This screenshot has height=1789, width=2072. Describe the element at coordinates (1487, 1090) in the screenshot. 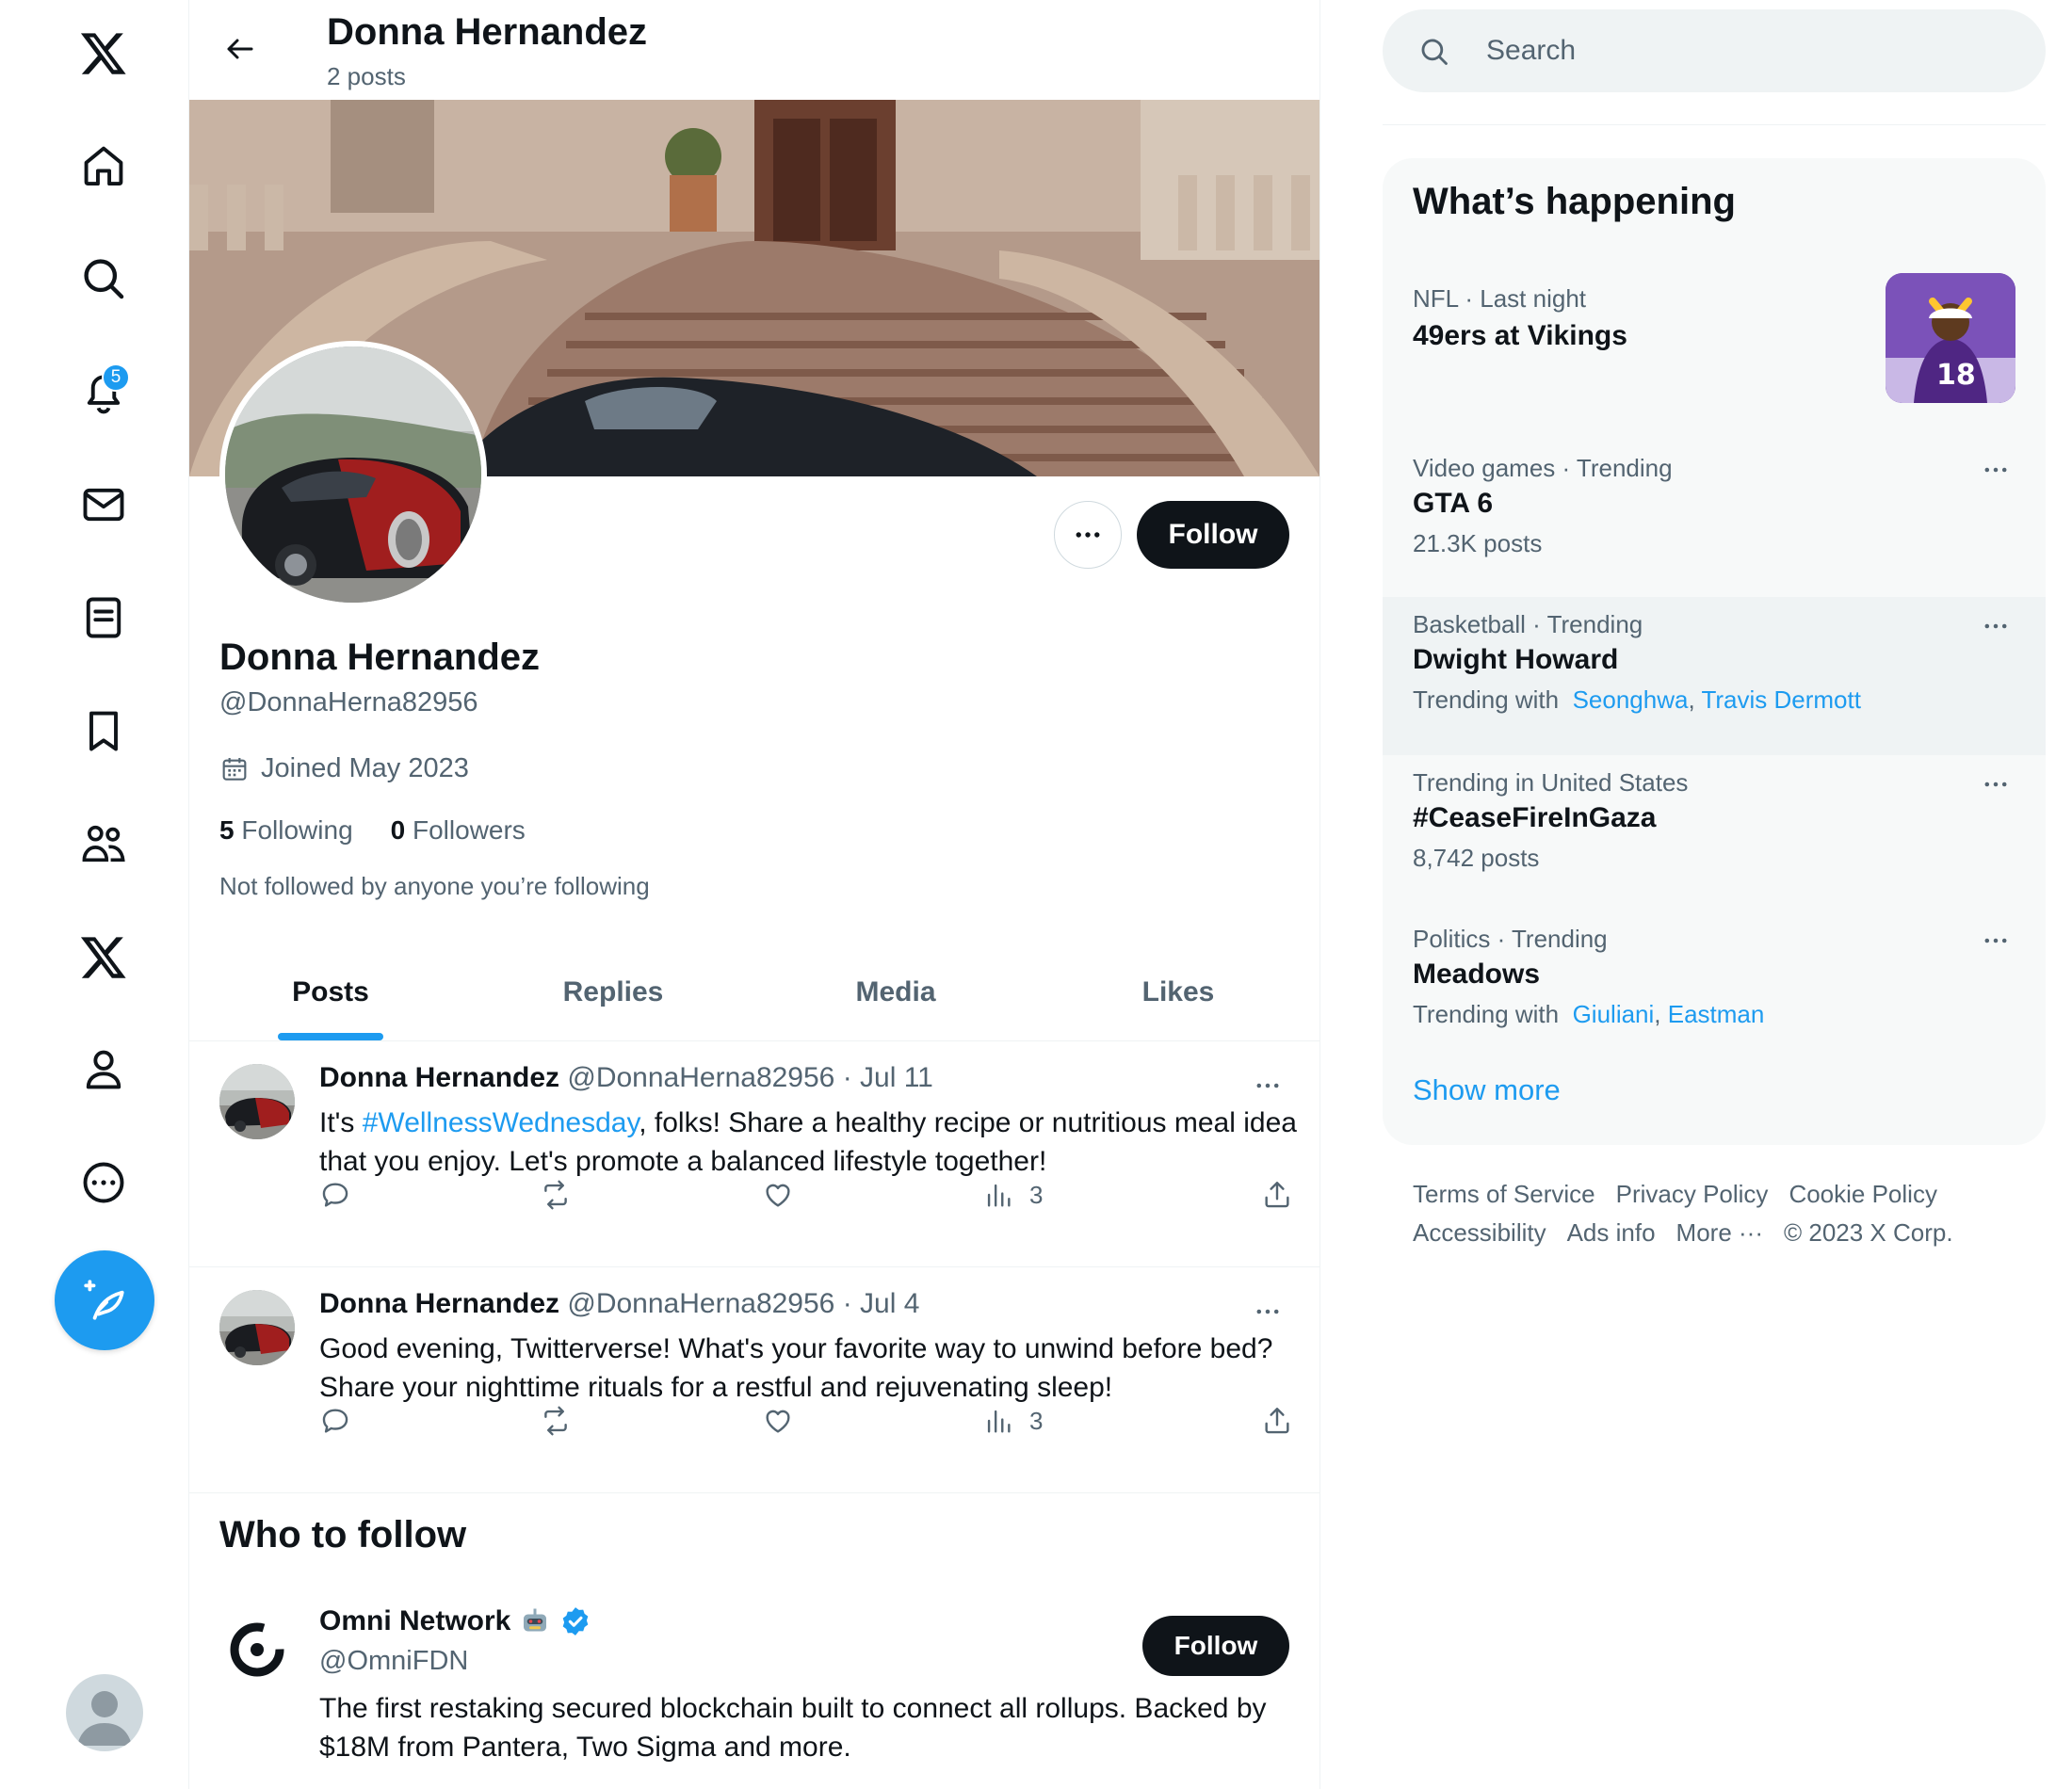

I see `show-more-link: Show more` at that location.